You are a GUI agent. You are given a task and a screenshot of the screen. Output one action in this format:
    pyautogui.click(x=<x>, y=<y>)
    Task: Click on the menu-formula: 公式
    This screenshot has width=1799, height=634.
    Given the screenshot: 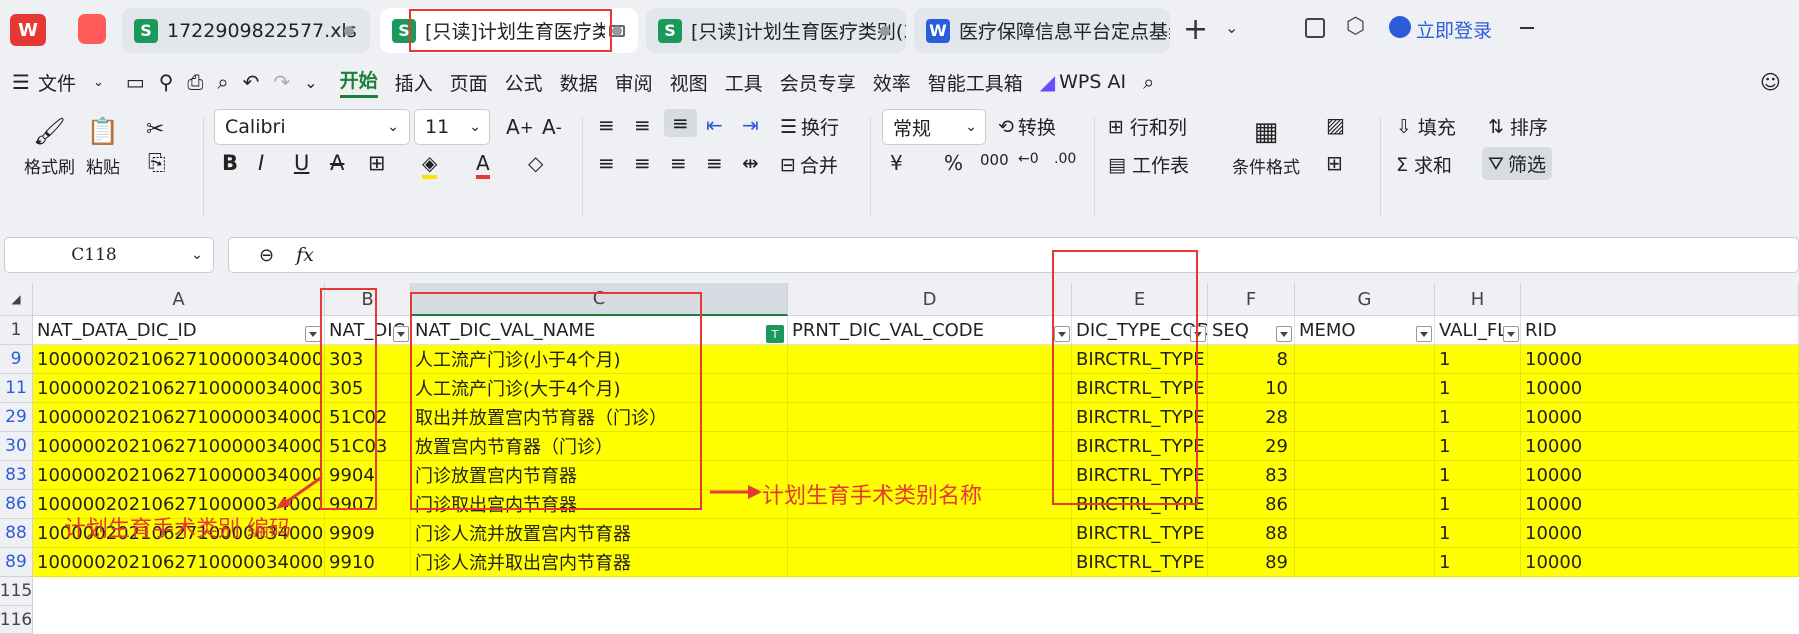 What is the action you would take?
    pyautogui.click(x=524, y=82)
    